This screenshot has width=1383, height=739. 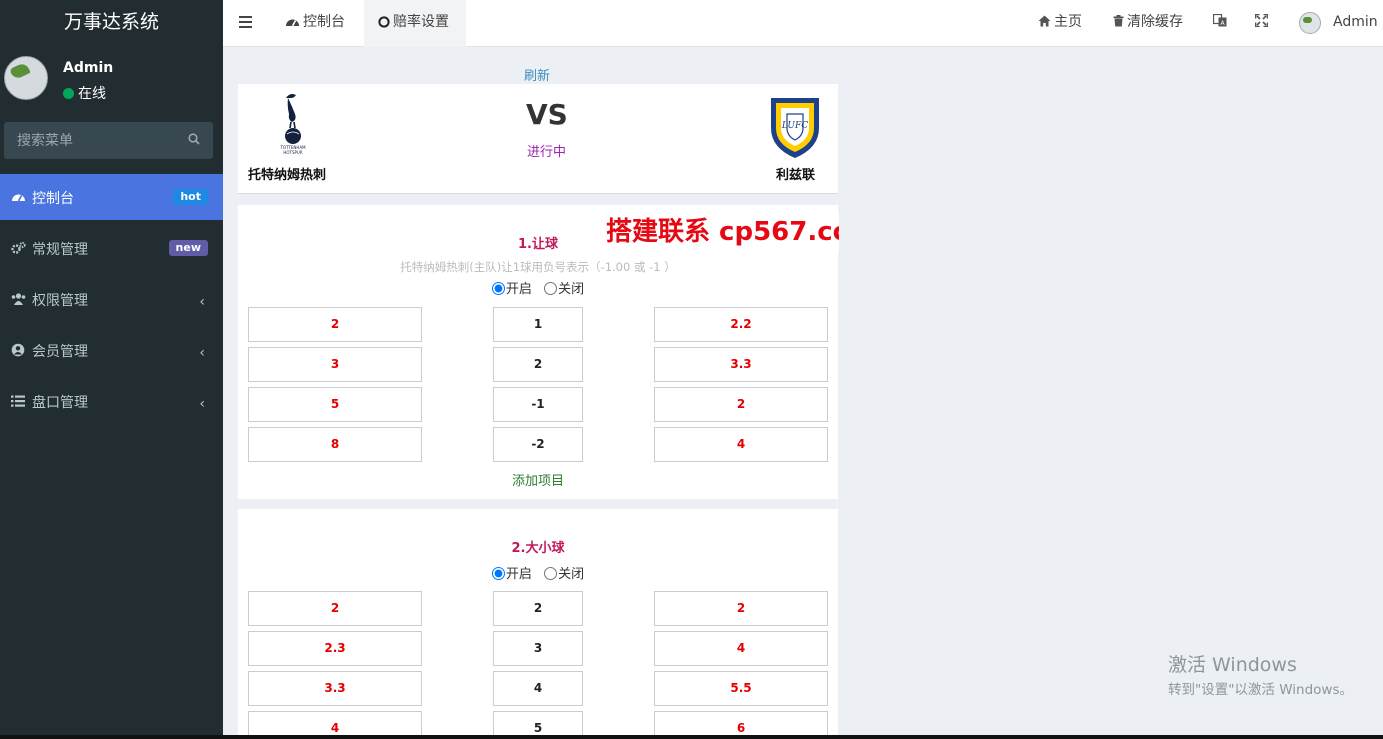 I want to click on goal-line-input: 3, so click(x=538, y=648).